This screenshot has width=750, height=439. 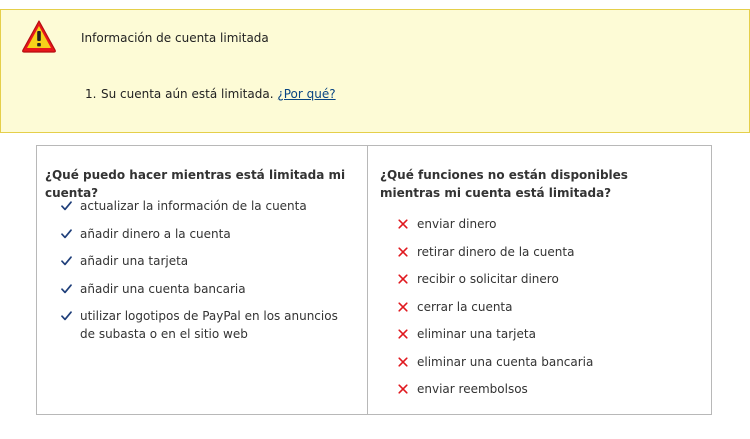 I want to click on list-item: añadir una cuenta bancaria, so click(x=204, y=289).